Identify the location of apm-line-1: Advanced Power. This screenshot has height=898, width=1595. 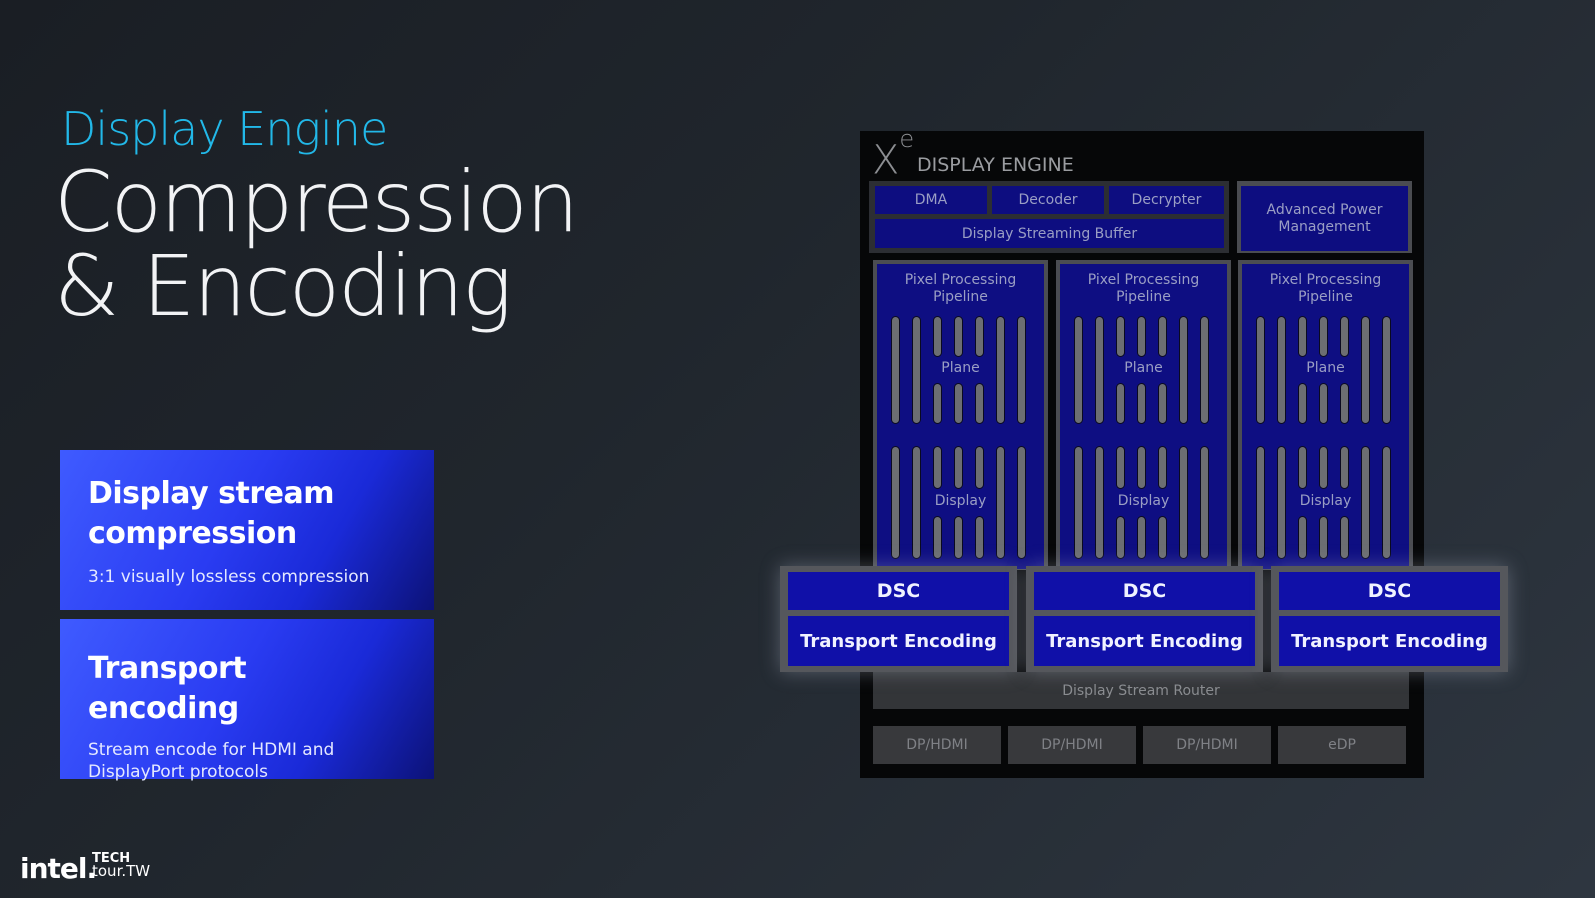
(1324, 209).